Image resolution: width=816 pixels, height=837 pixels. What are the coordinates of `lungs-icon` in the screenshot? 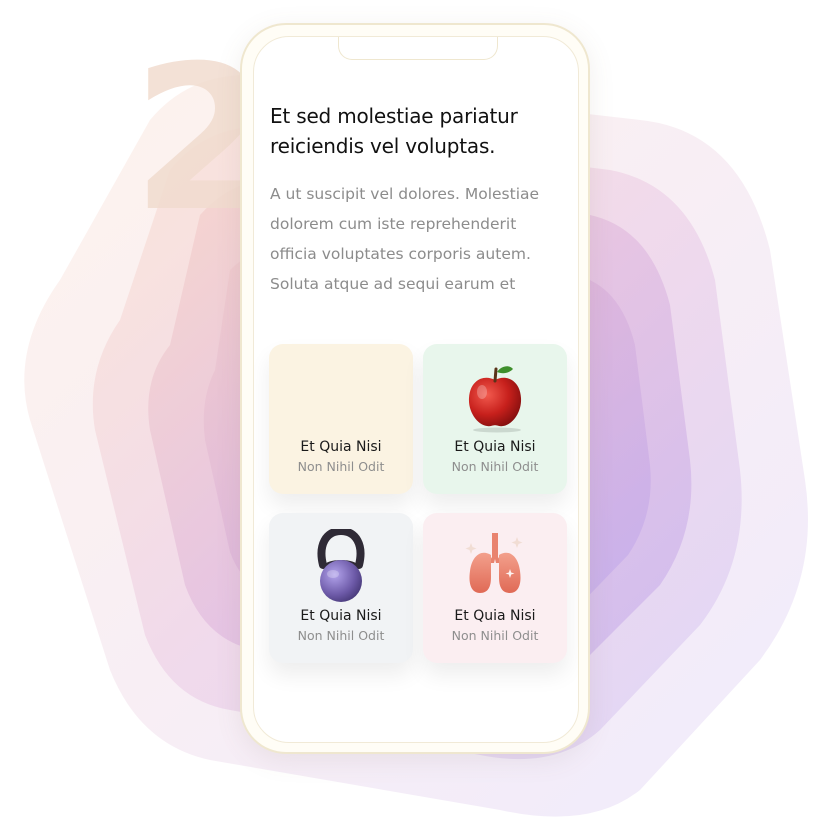 It's located at (494, 563).